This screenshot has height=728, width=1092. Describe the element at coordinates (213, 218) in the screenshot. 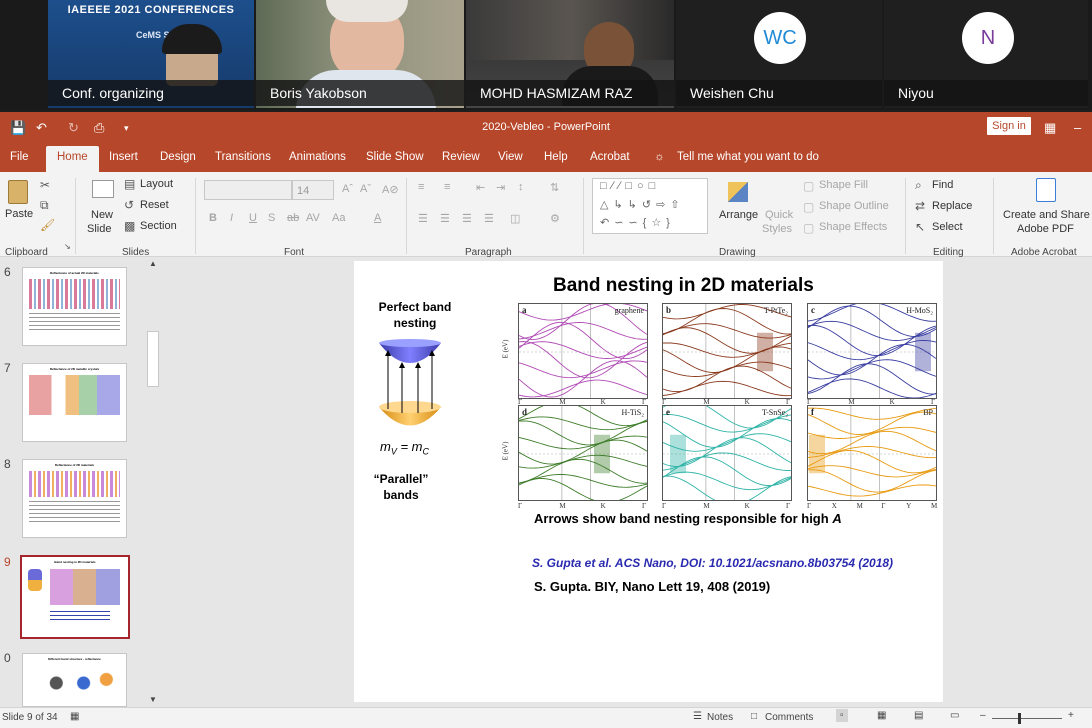

I see `bold-icon: B` at that location.